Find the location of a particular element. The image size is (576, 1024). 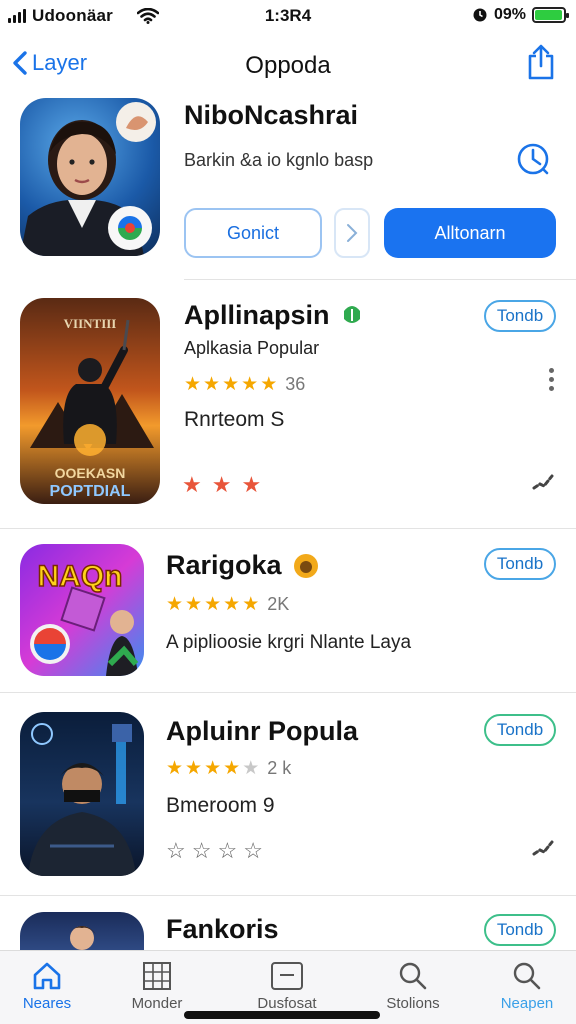

app-icon is located at coordinates (82, 794).